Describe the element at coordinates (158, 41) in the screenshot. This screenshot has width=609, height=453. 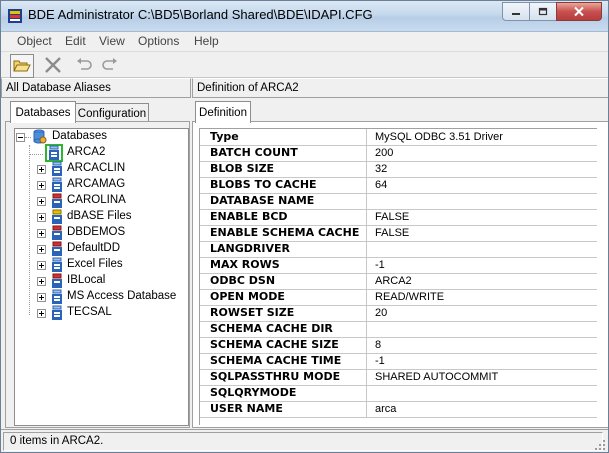
I see `menu-options: Options` at that location.